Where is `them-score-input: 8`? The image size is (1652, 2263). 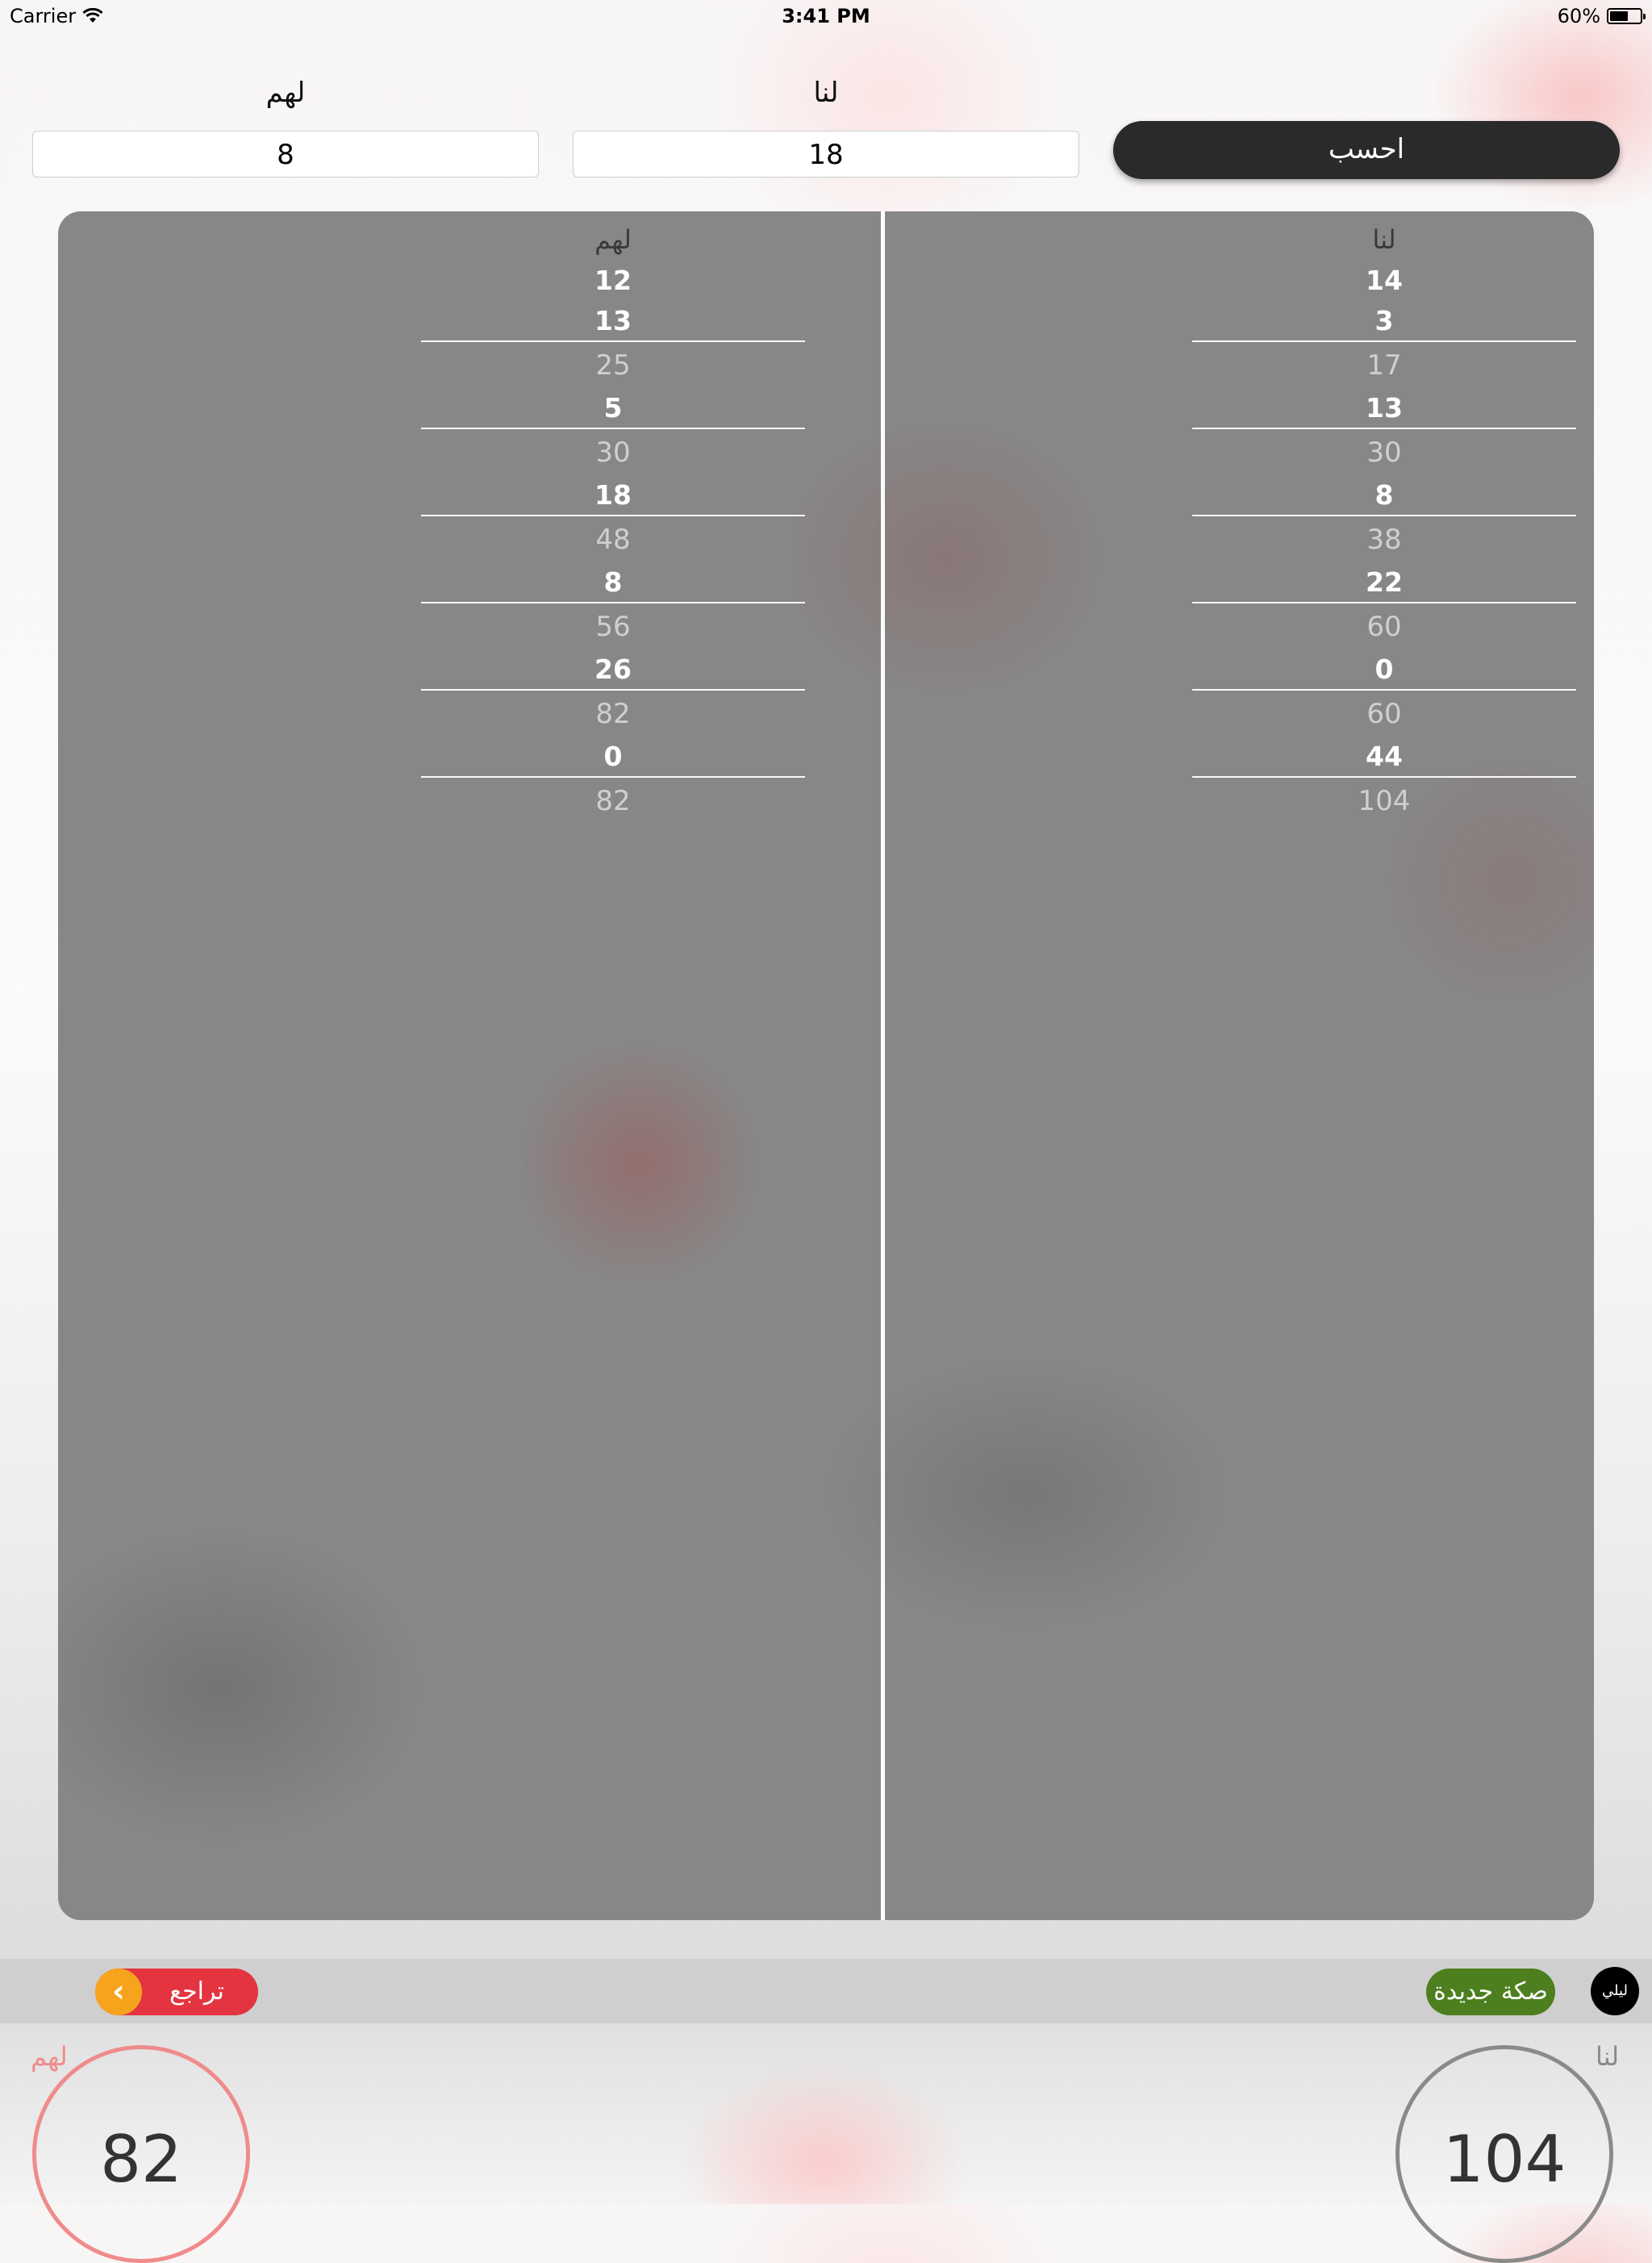
them-score-input: 8 is located at coordinates (285, 154).